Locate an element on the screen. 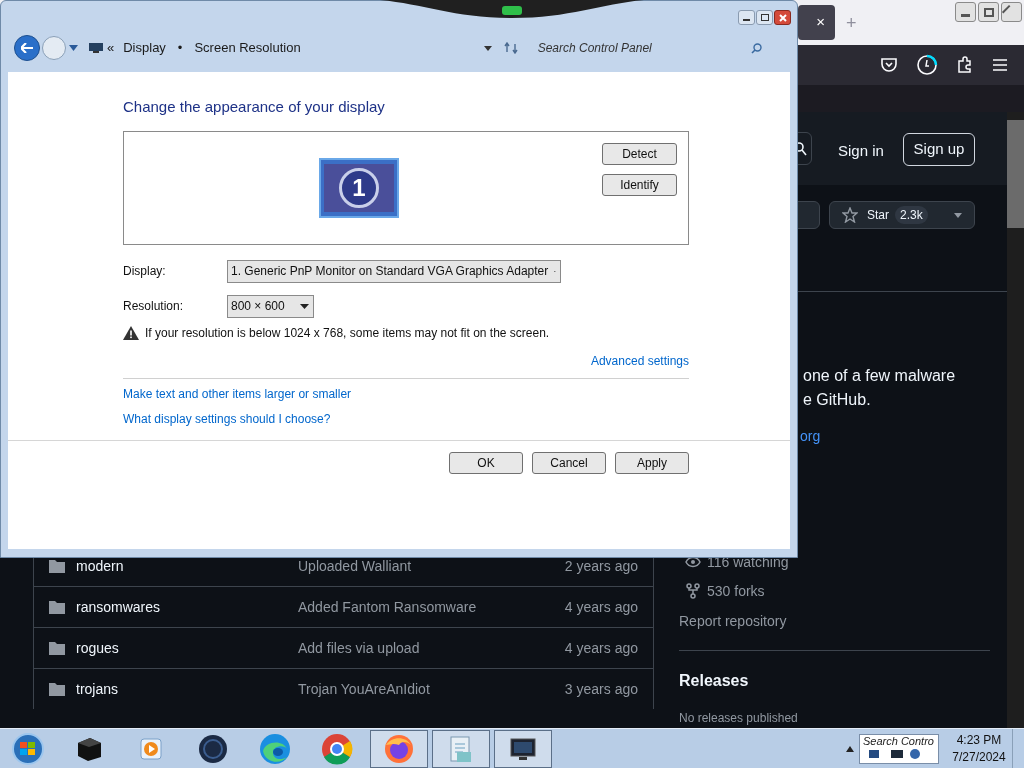 This screenshot has height=768, width=1024. sign-up-button: Sign up is located at coordinates (939, 149).